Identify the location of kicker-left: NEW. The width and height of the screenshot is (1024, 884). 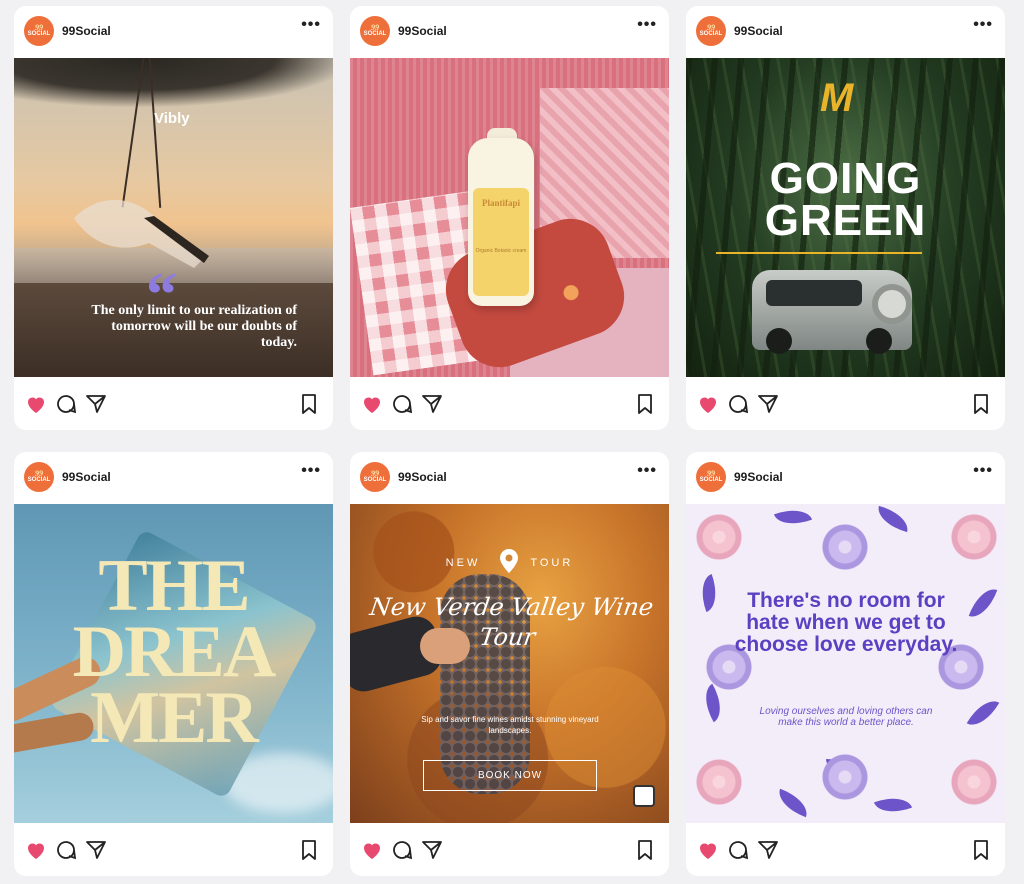
(463, 563).